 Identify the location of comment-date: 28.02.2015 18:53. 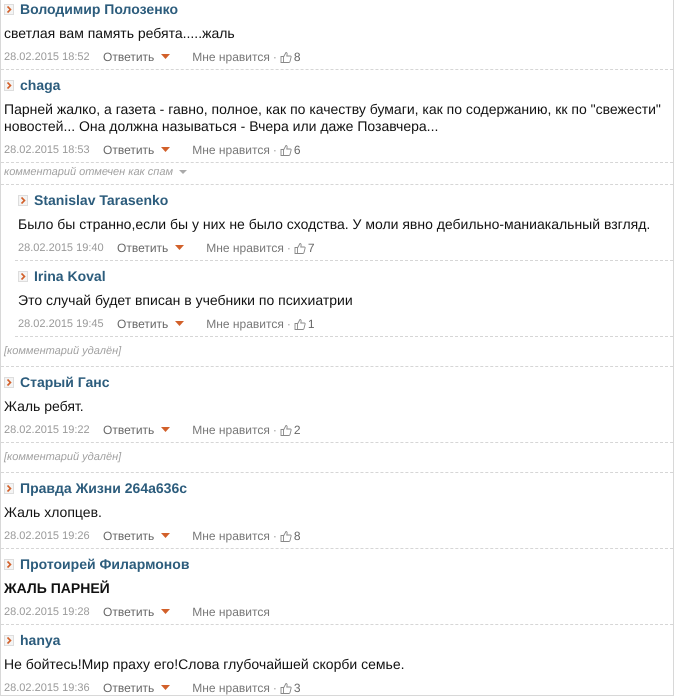
(47, 150).